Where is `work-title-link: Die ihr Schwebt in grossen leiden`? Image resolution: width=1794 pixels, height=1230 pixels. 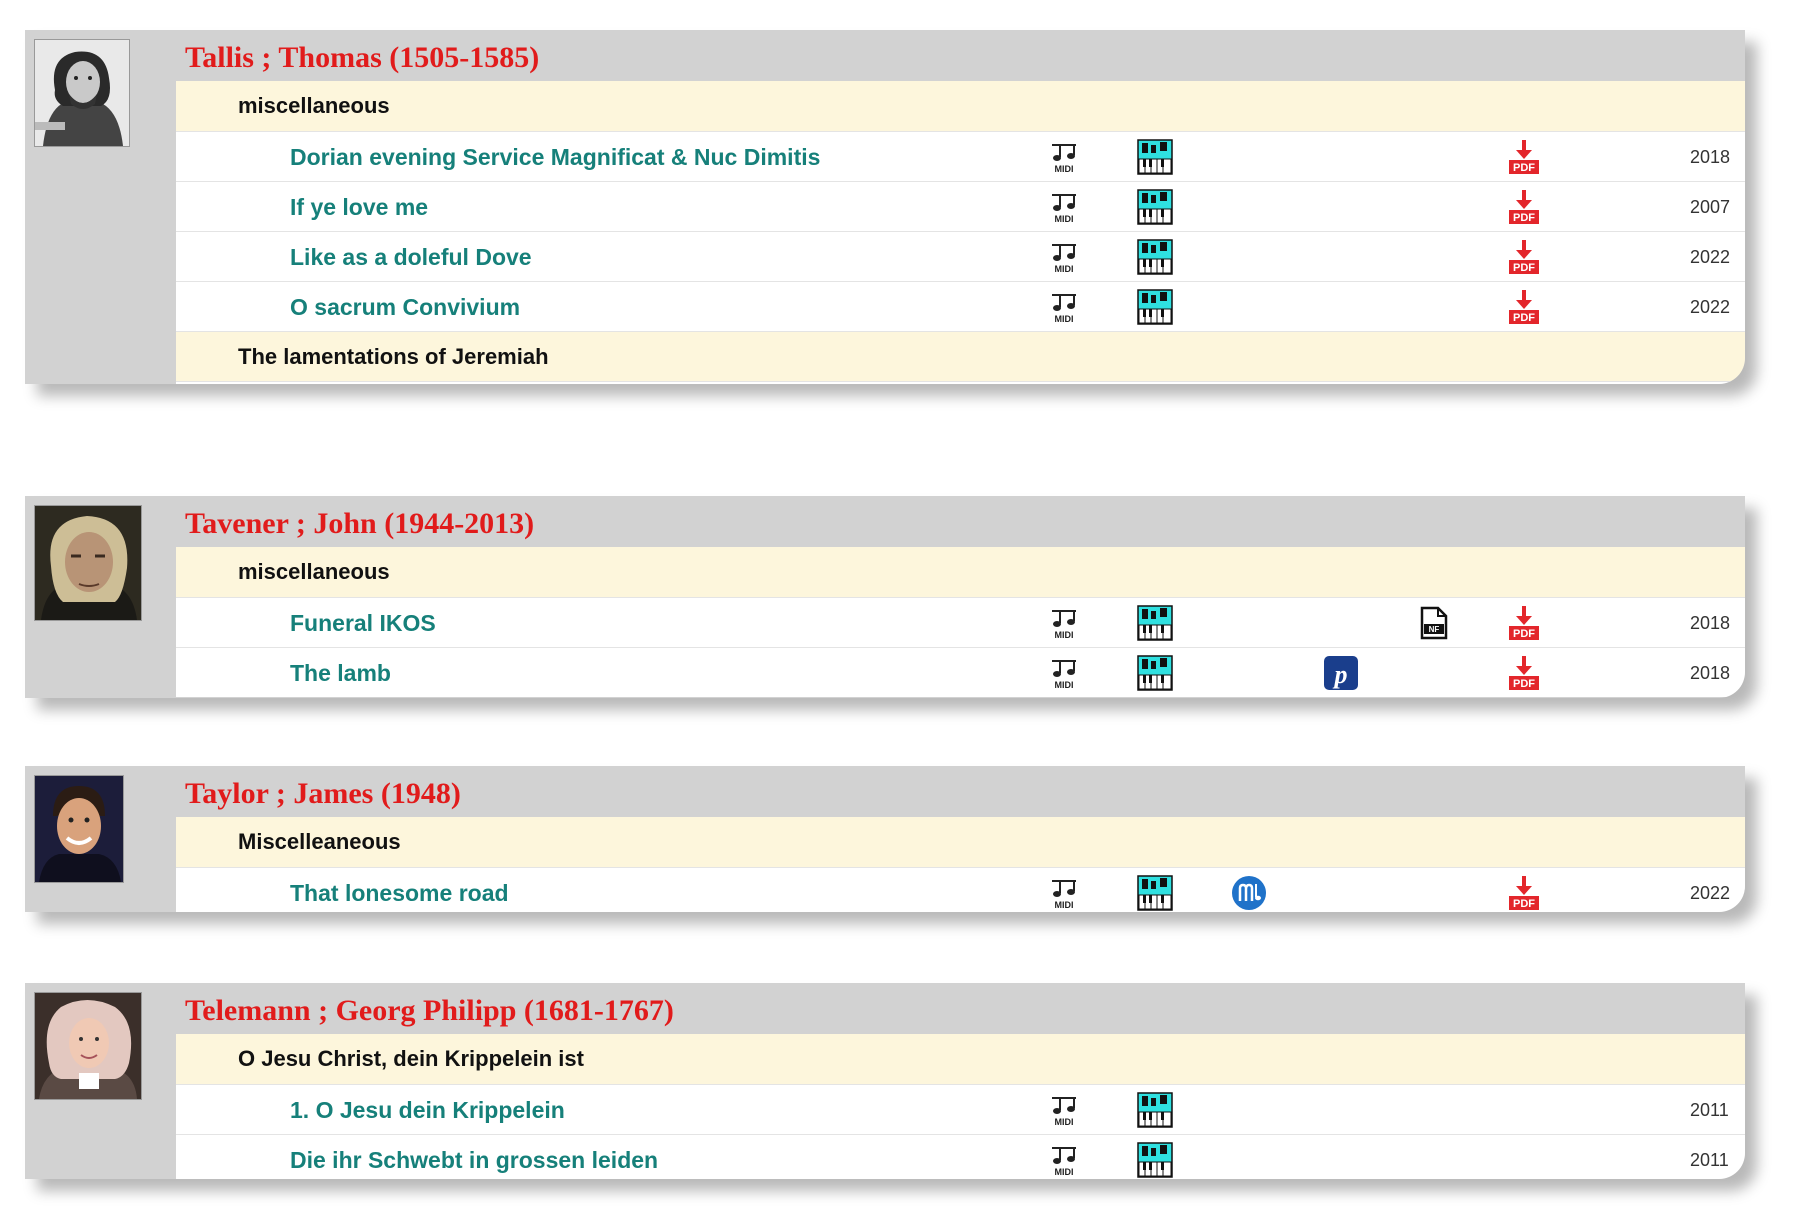
work-title-link: Die ihr Schwebt in grossen leiden is located at coordinates (474, 1157).